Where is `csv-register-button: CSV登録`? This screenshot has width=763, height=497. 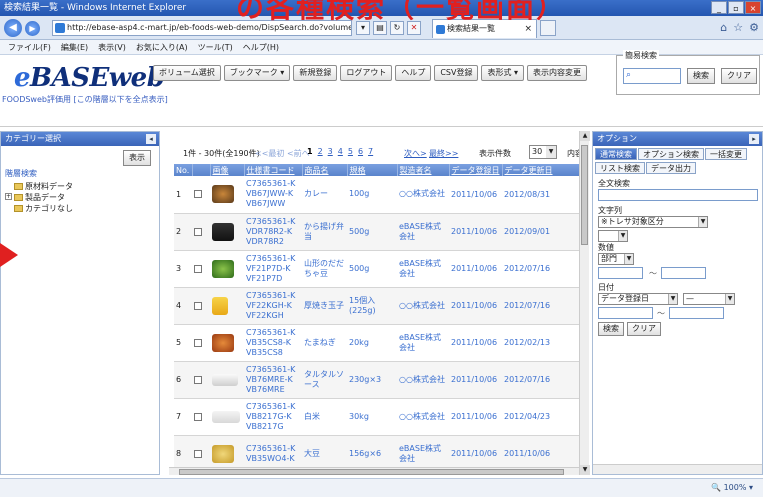
csv-register-button: CSV登録 is located at coordinates (456, 73).